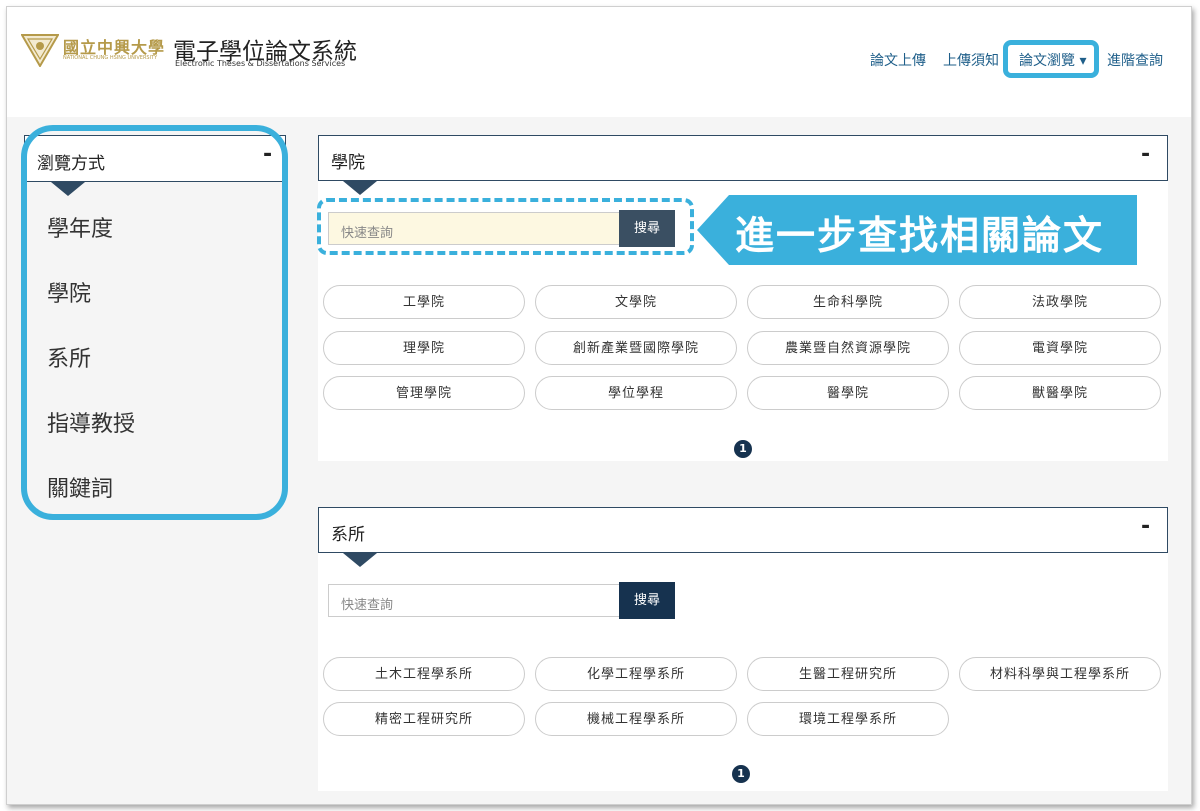 This screenshot has width=1200, height=811. I want to click on college-chip: 學位學程, so click(636, 393).